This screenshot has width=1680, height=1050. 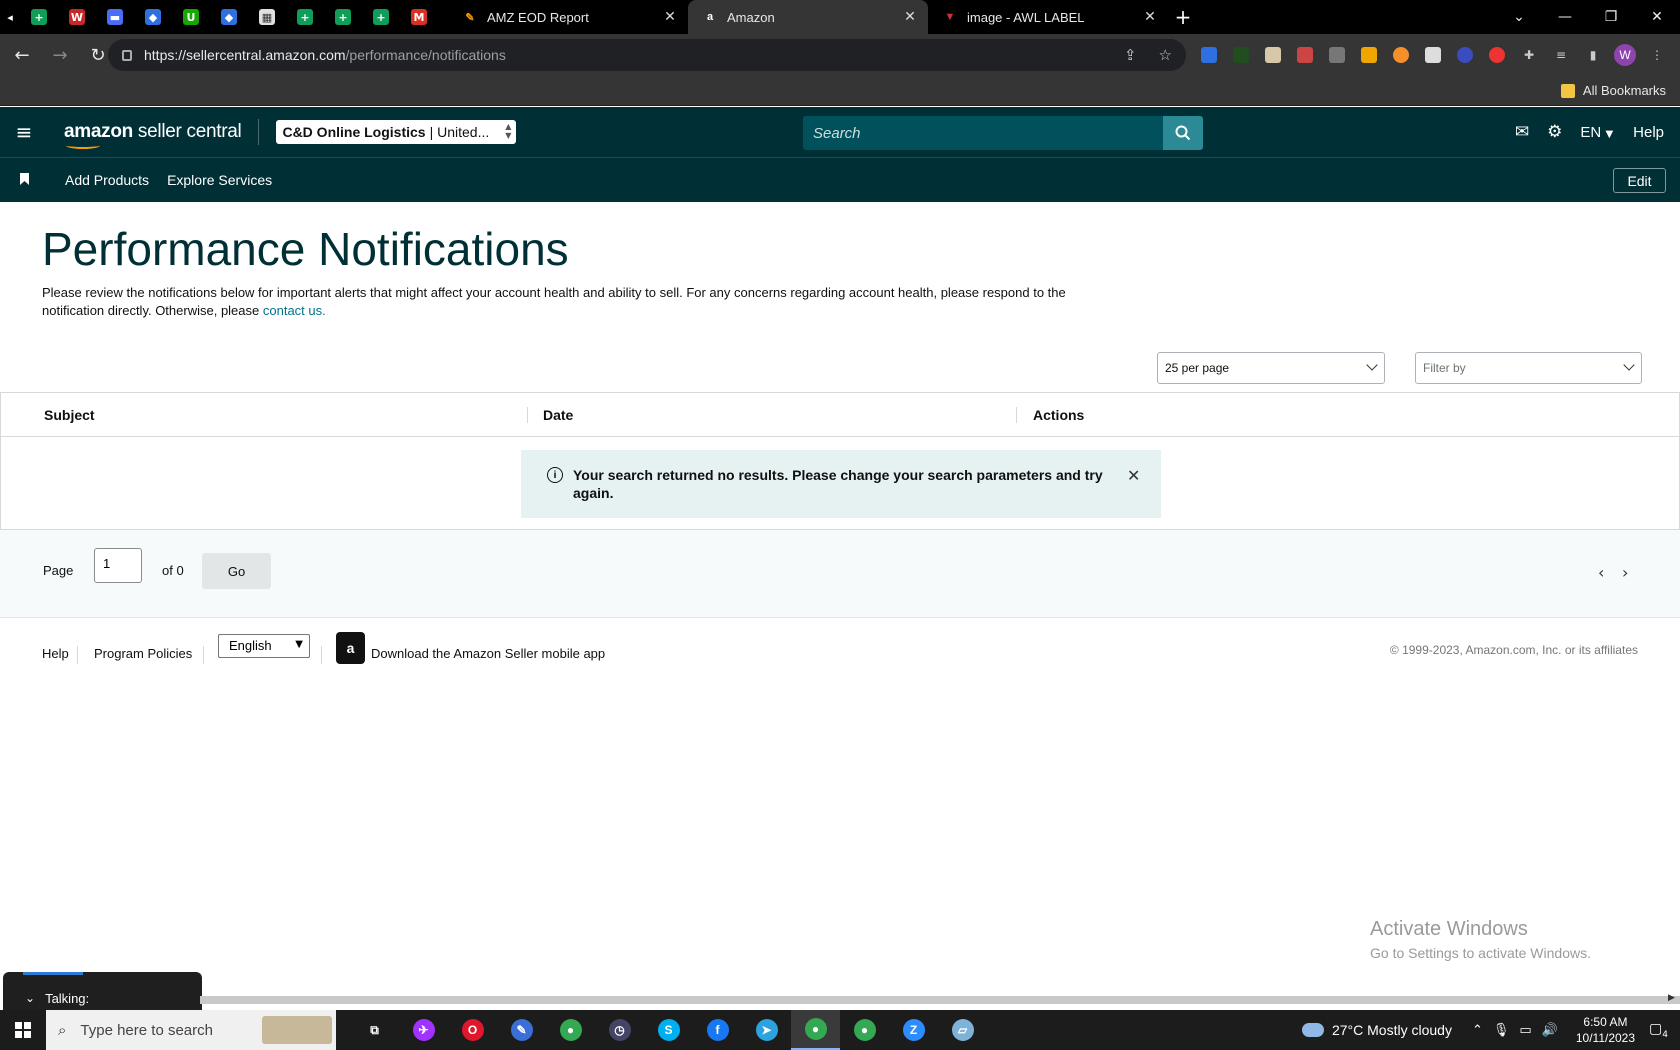 I want to click on image-extension-icon, so click(x=1273, y=55).